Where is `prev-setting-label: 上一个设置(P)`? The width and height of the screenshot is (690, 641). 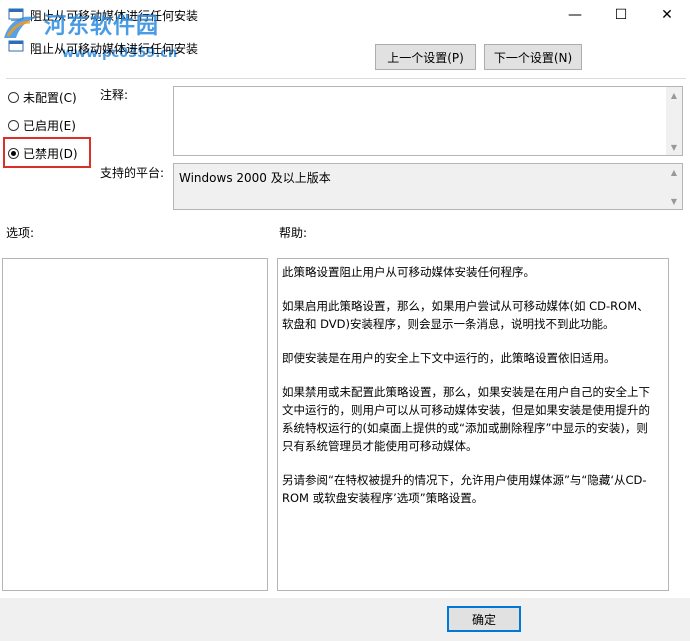 prev-setting-label: 上一个设置(P) is located at coordinates (425, 57).